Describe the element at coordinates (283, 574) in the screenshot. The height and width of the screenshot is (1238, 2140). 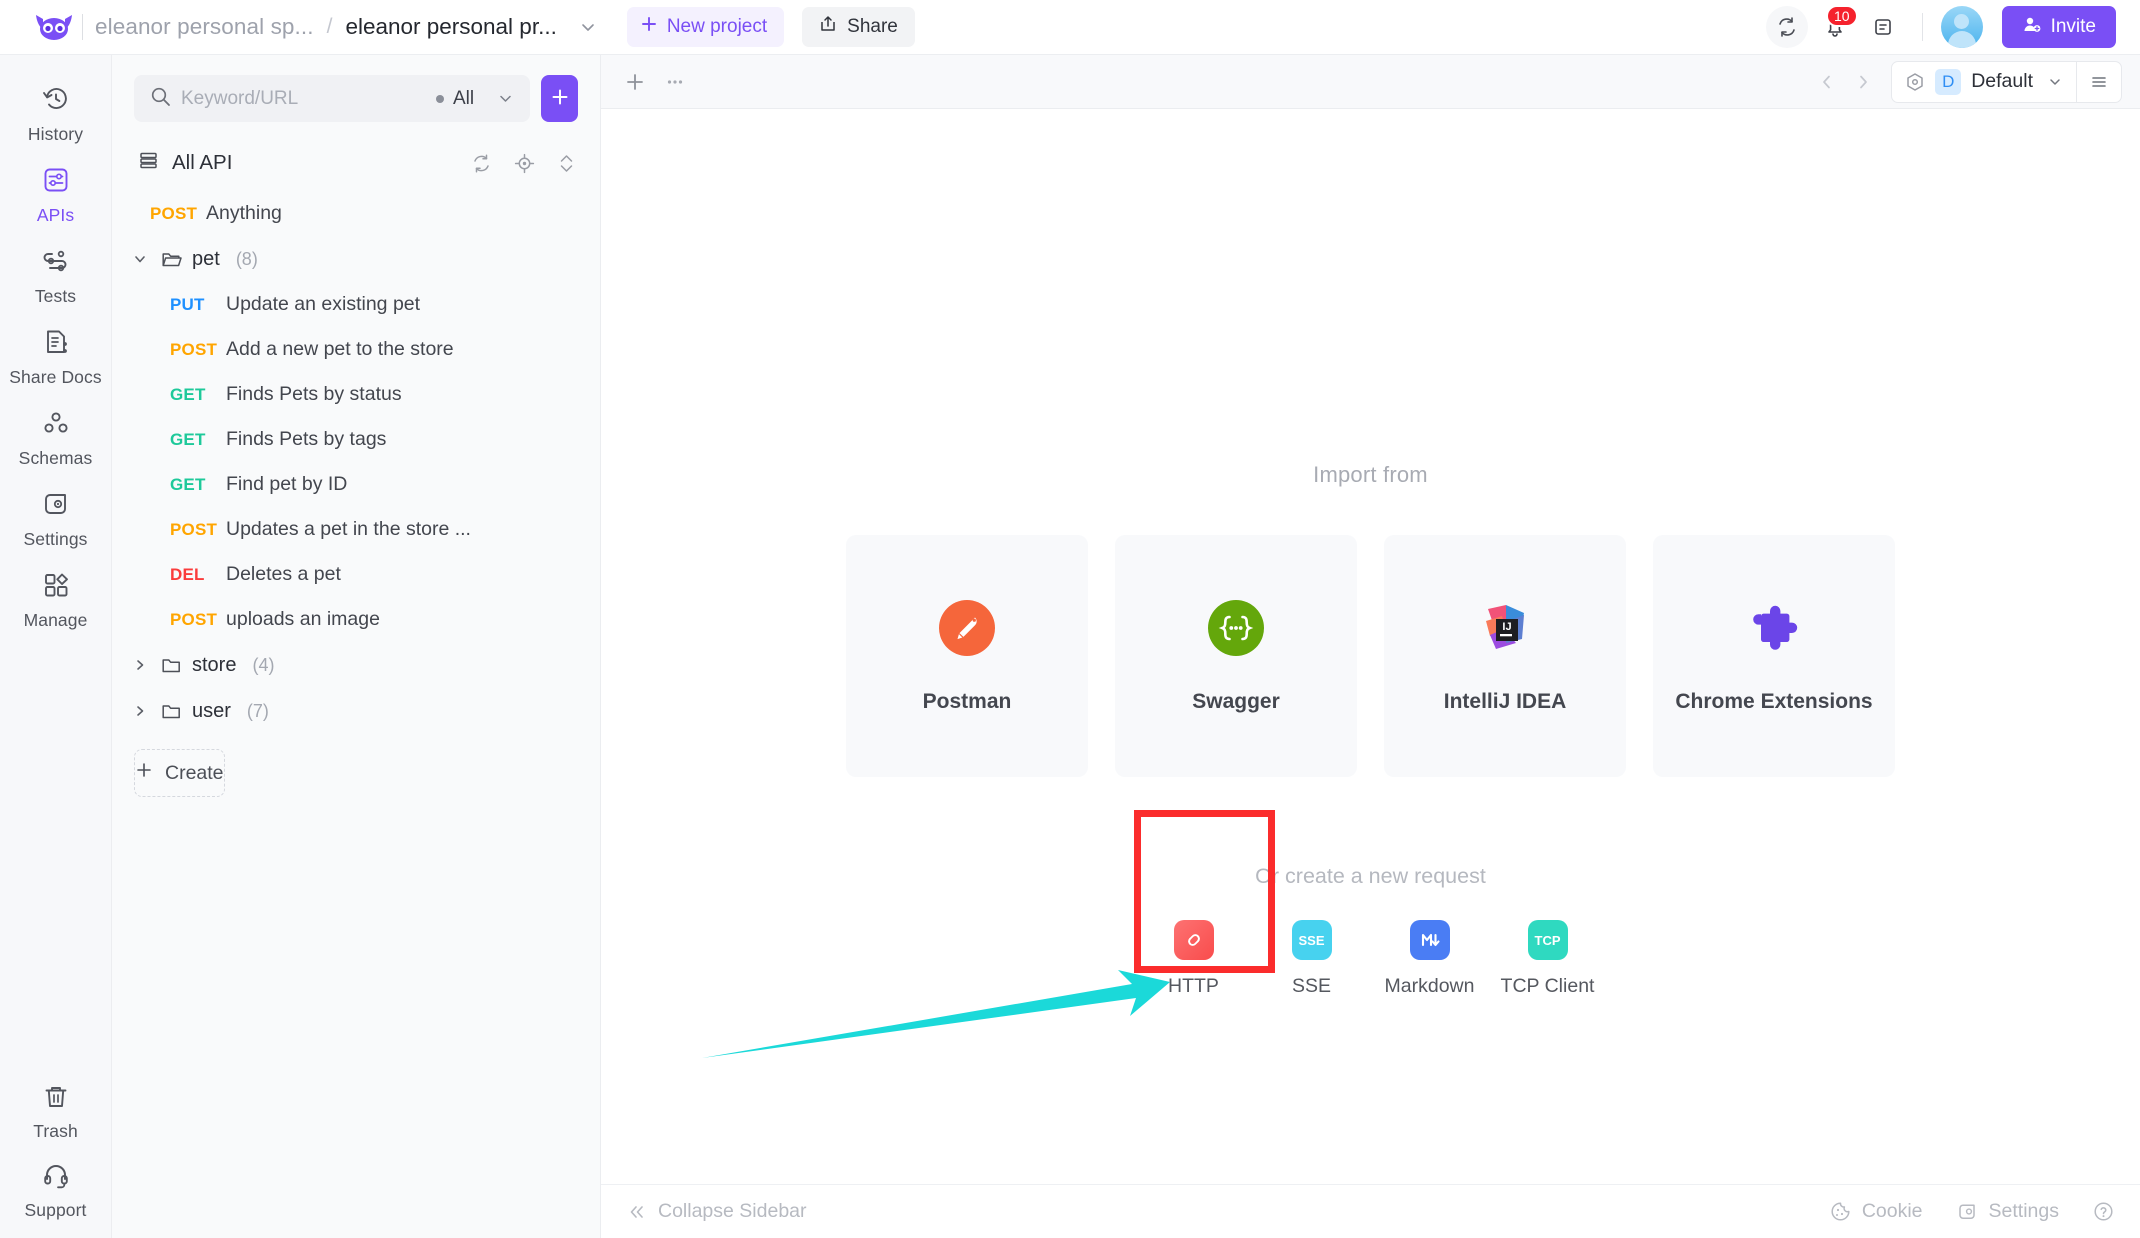
I see `api-name: Deletes a pet` at that location.